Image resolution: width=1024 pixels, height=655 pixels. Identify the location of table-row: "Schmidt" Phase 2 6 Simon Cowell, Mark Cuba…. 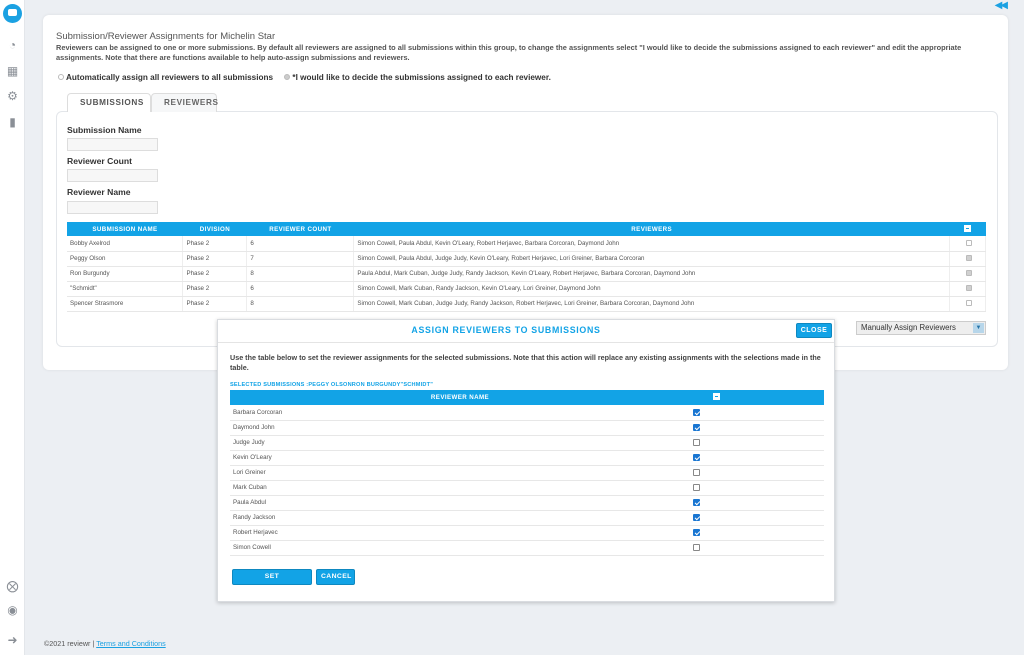
(527, 289).